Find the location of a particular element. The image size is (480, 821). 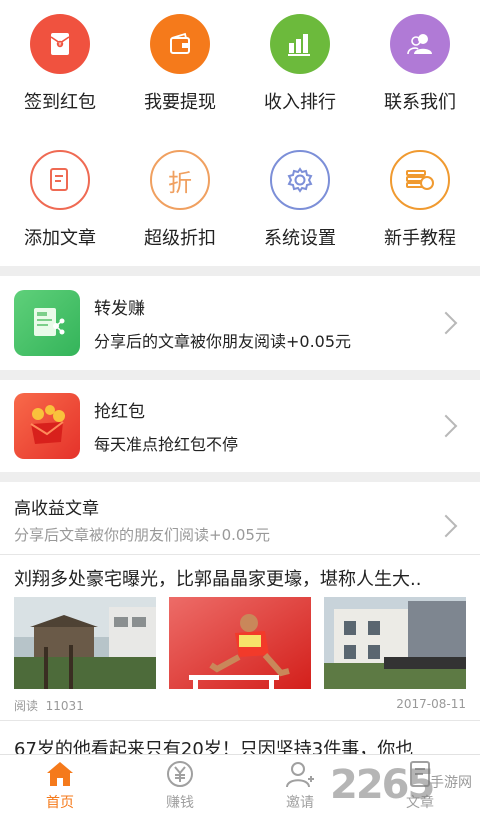

high-income-section-header: 高收益文章 分享后文章被你的朋友们阅读+0.05元 is located at coordinates (240, 518).